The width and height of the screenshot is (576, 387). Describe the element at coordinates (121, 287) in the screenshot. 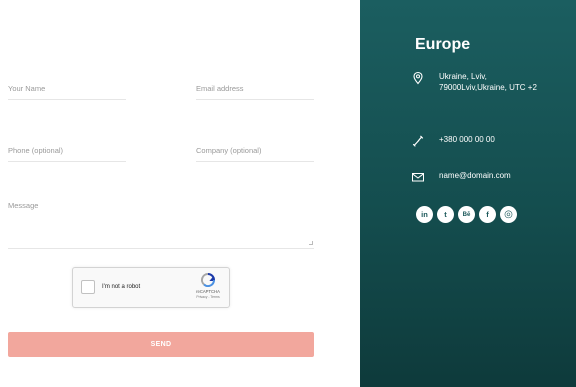

I see `recaptcha-label: I'm not a robot` at that location.